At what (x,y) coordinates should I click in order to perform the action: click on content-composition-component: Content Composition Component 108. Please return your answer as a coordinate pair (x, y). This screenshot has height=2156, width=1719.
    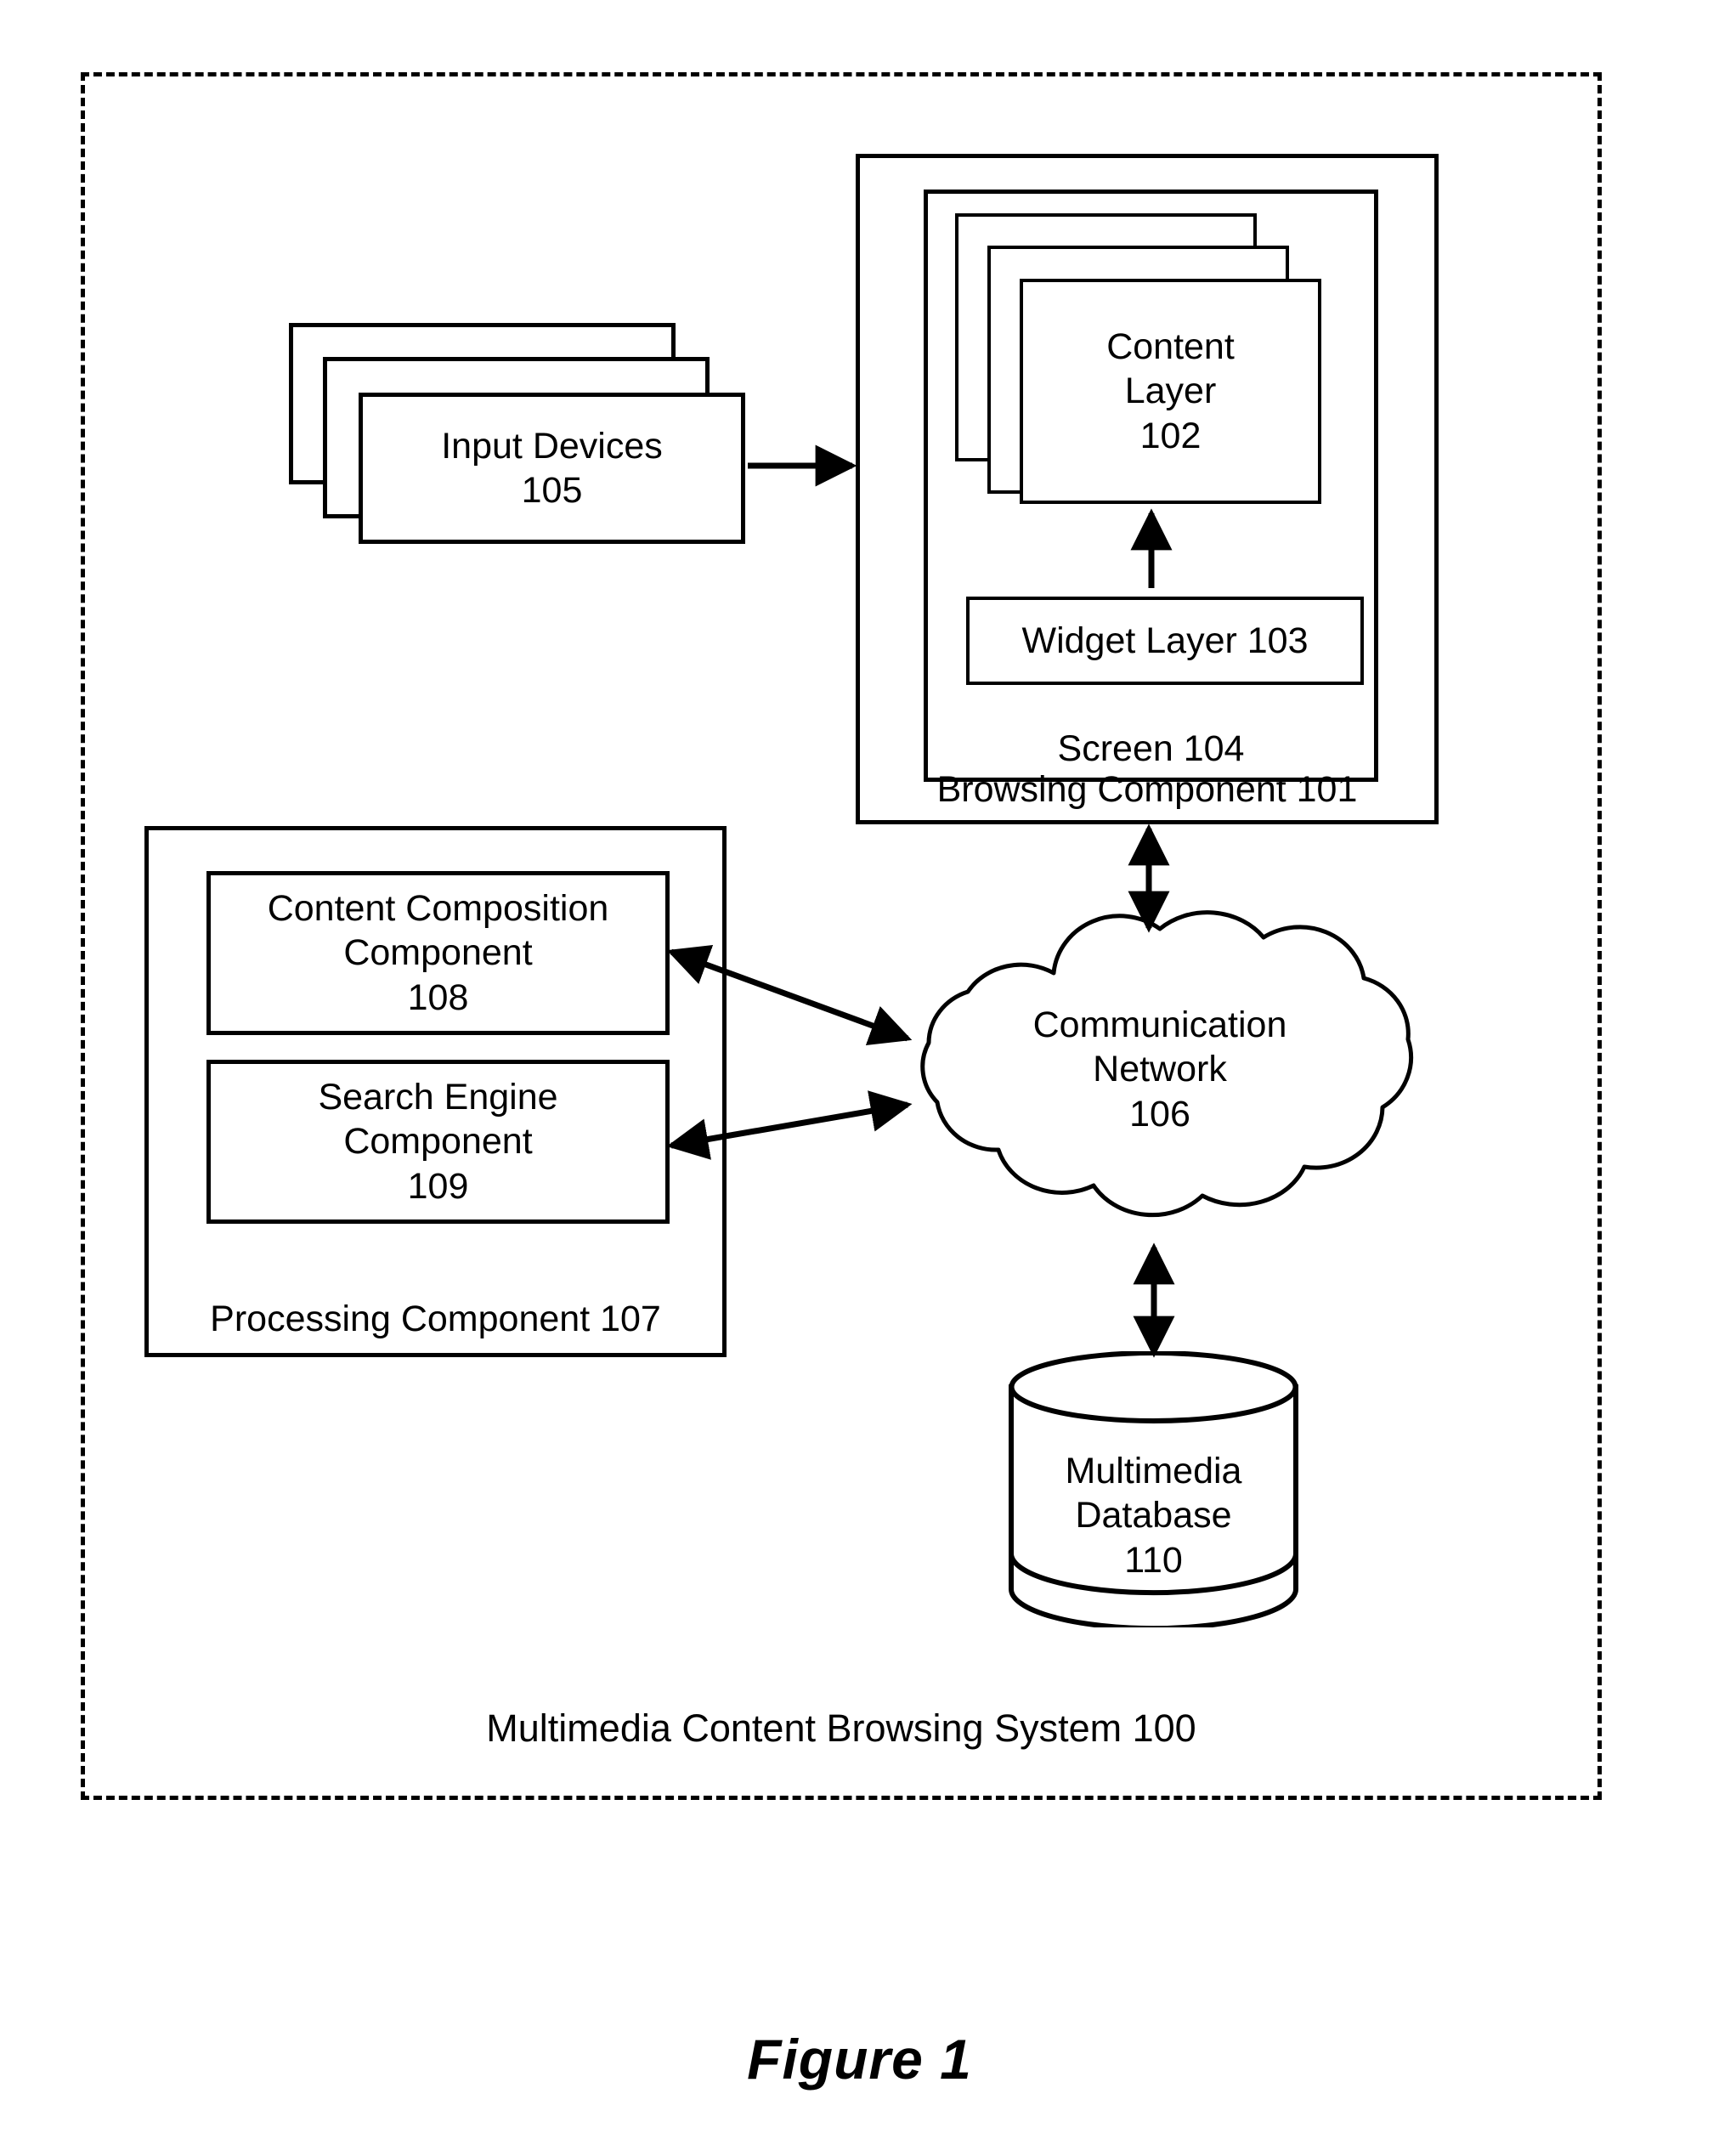
    Looking at the image, I should click on (438, 953).